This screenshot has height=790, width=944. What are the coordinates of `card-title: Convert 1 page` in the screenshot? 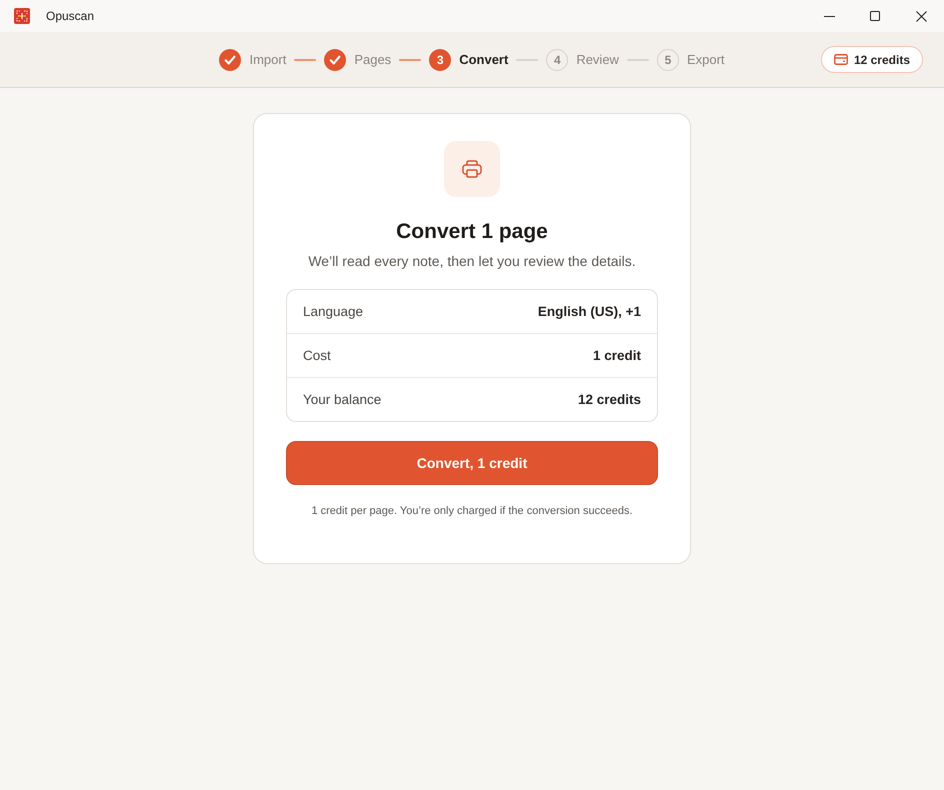 It's located at (472, 232).